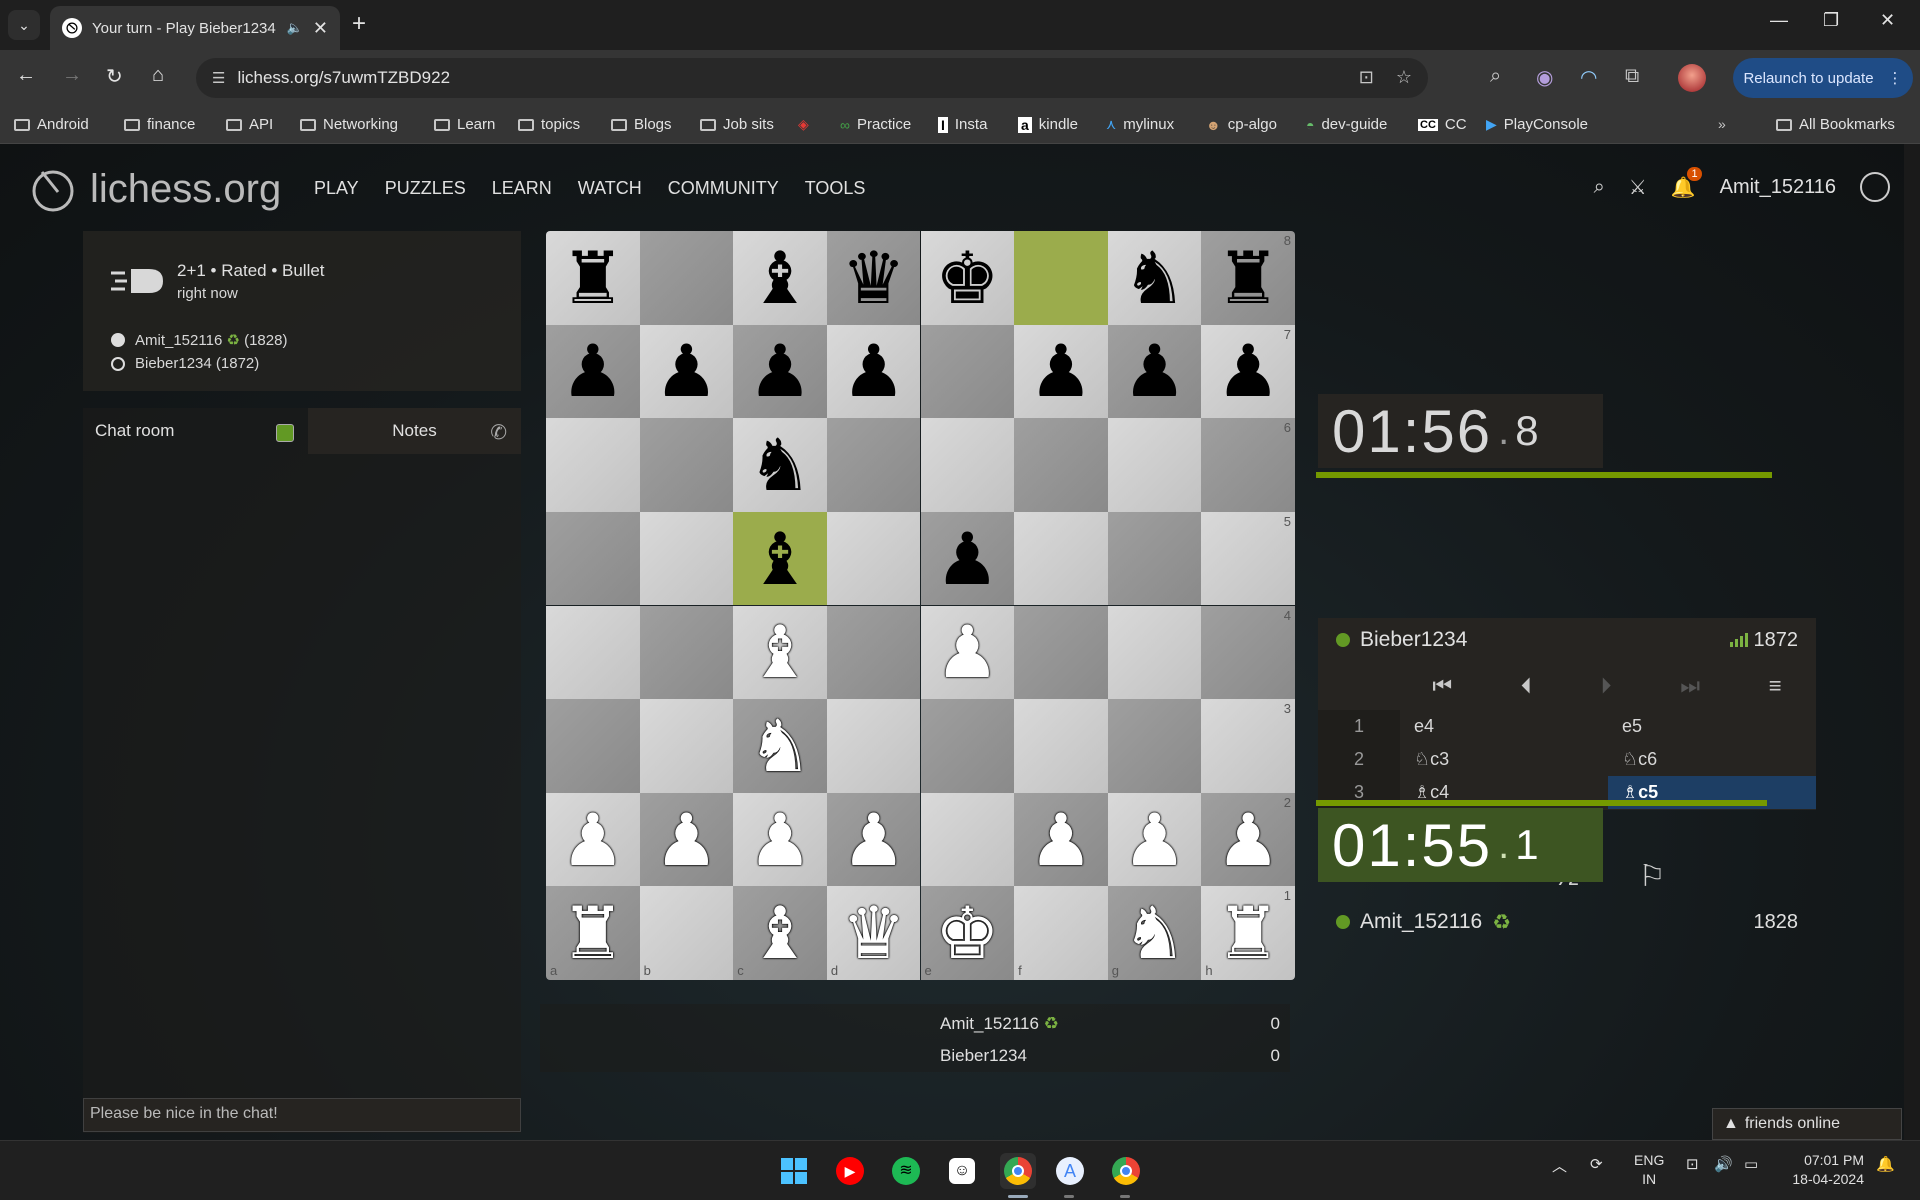  Describe the element at coordinates (593, 652) in the screenshot. I see `square-a4` at that location.